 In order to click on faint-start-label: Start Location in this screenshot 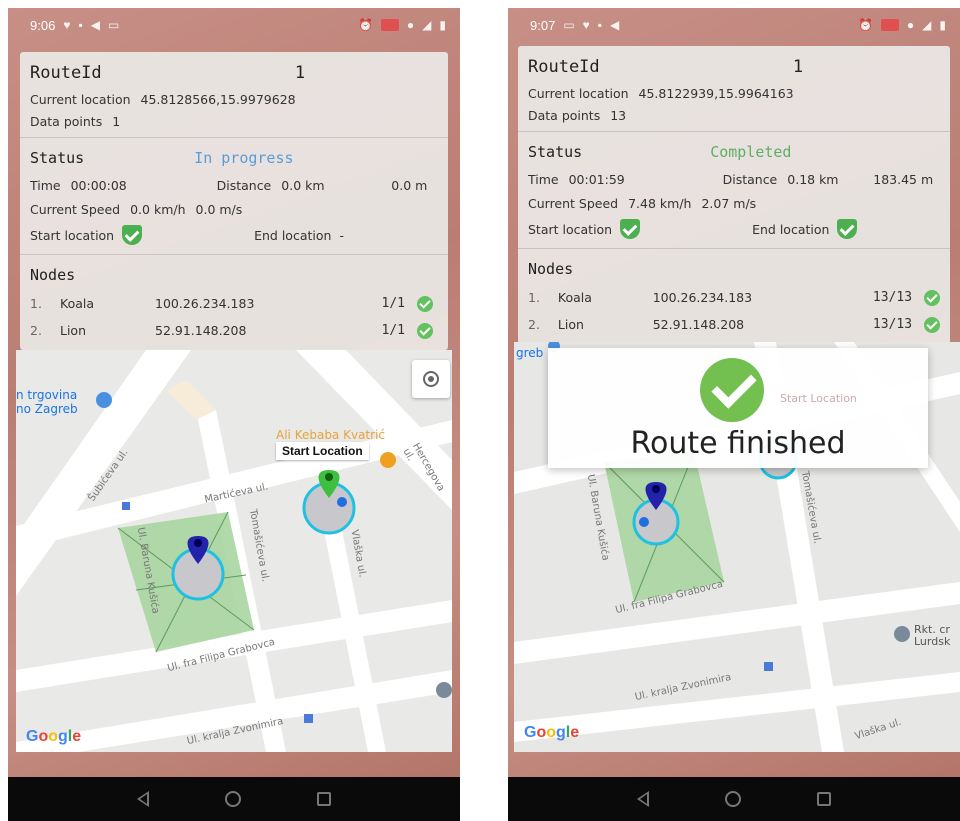, I will do `click(818, 398)`.